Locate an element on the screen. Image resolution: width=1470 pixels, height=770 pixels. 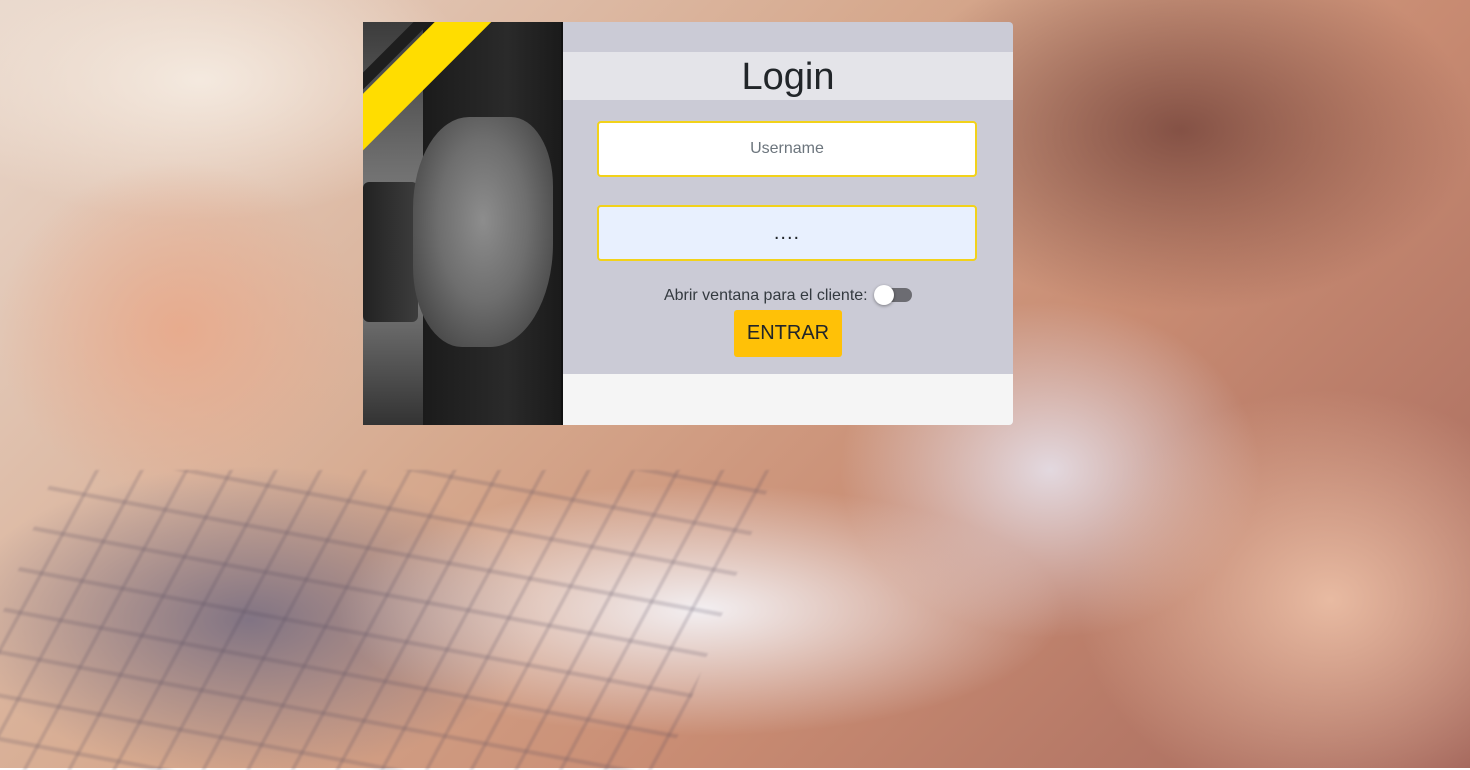
enter-button: ENTRAR is located at coordinates (788, 333).